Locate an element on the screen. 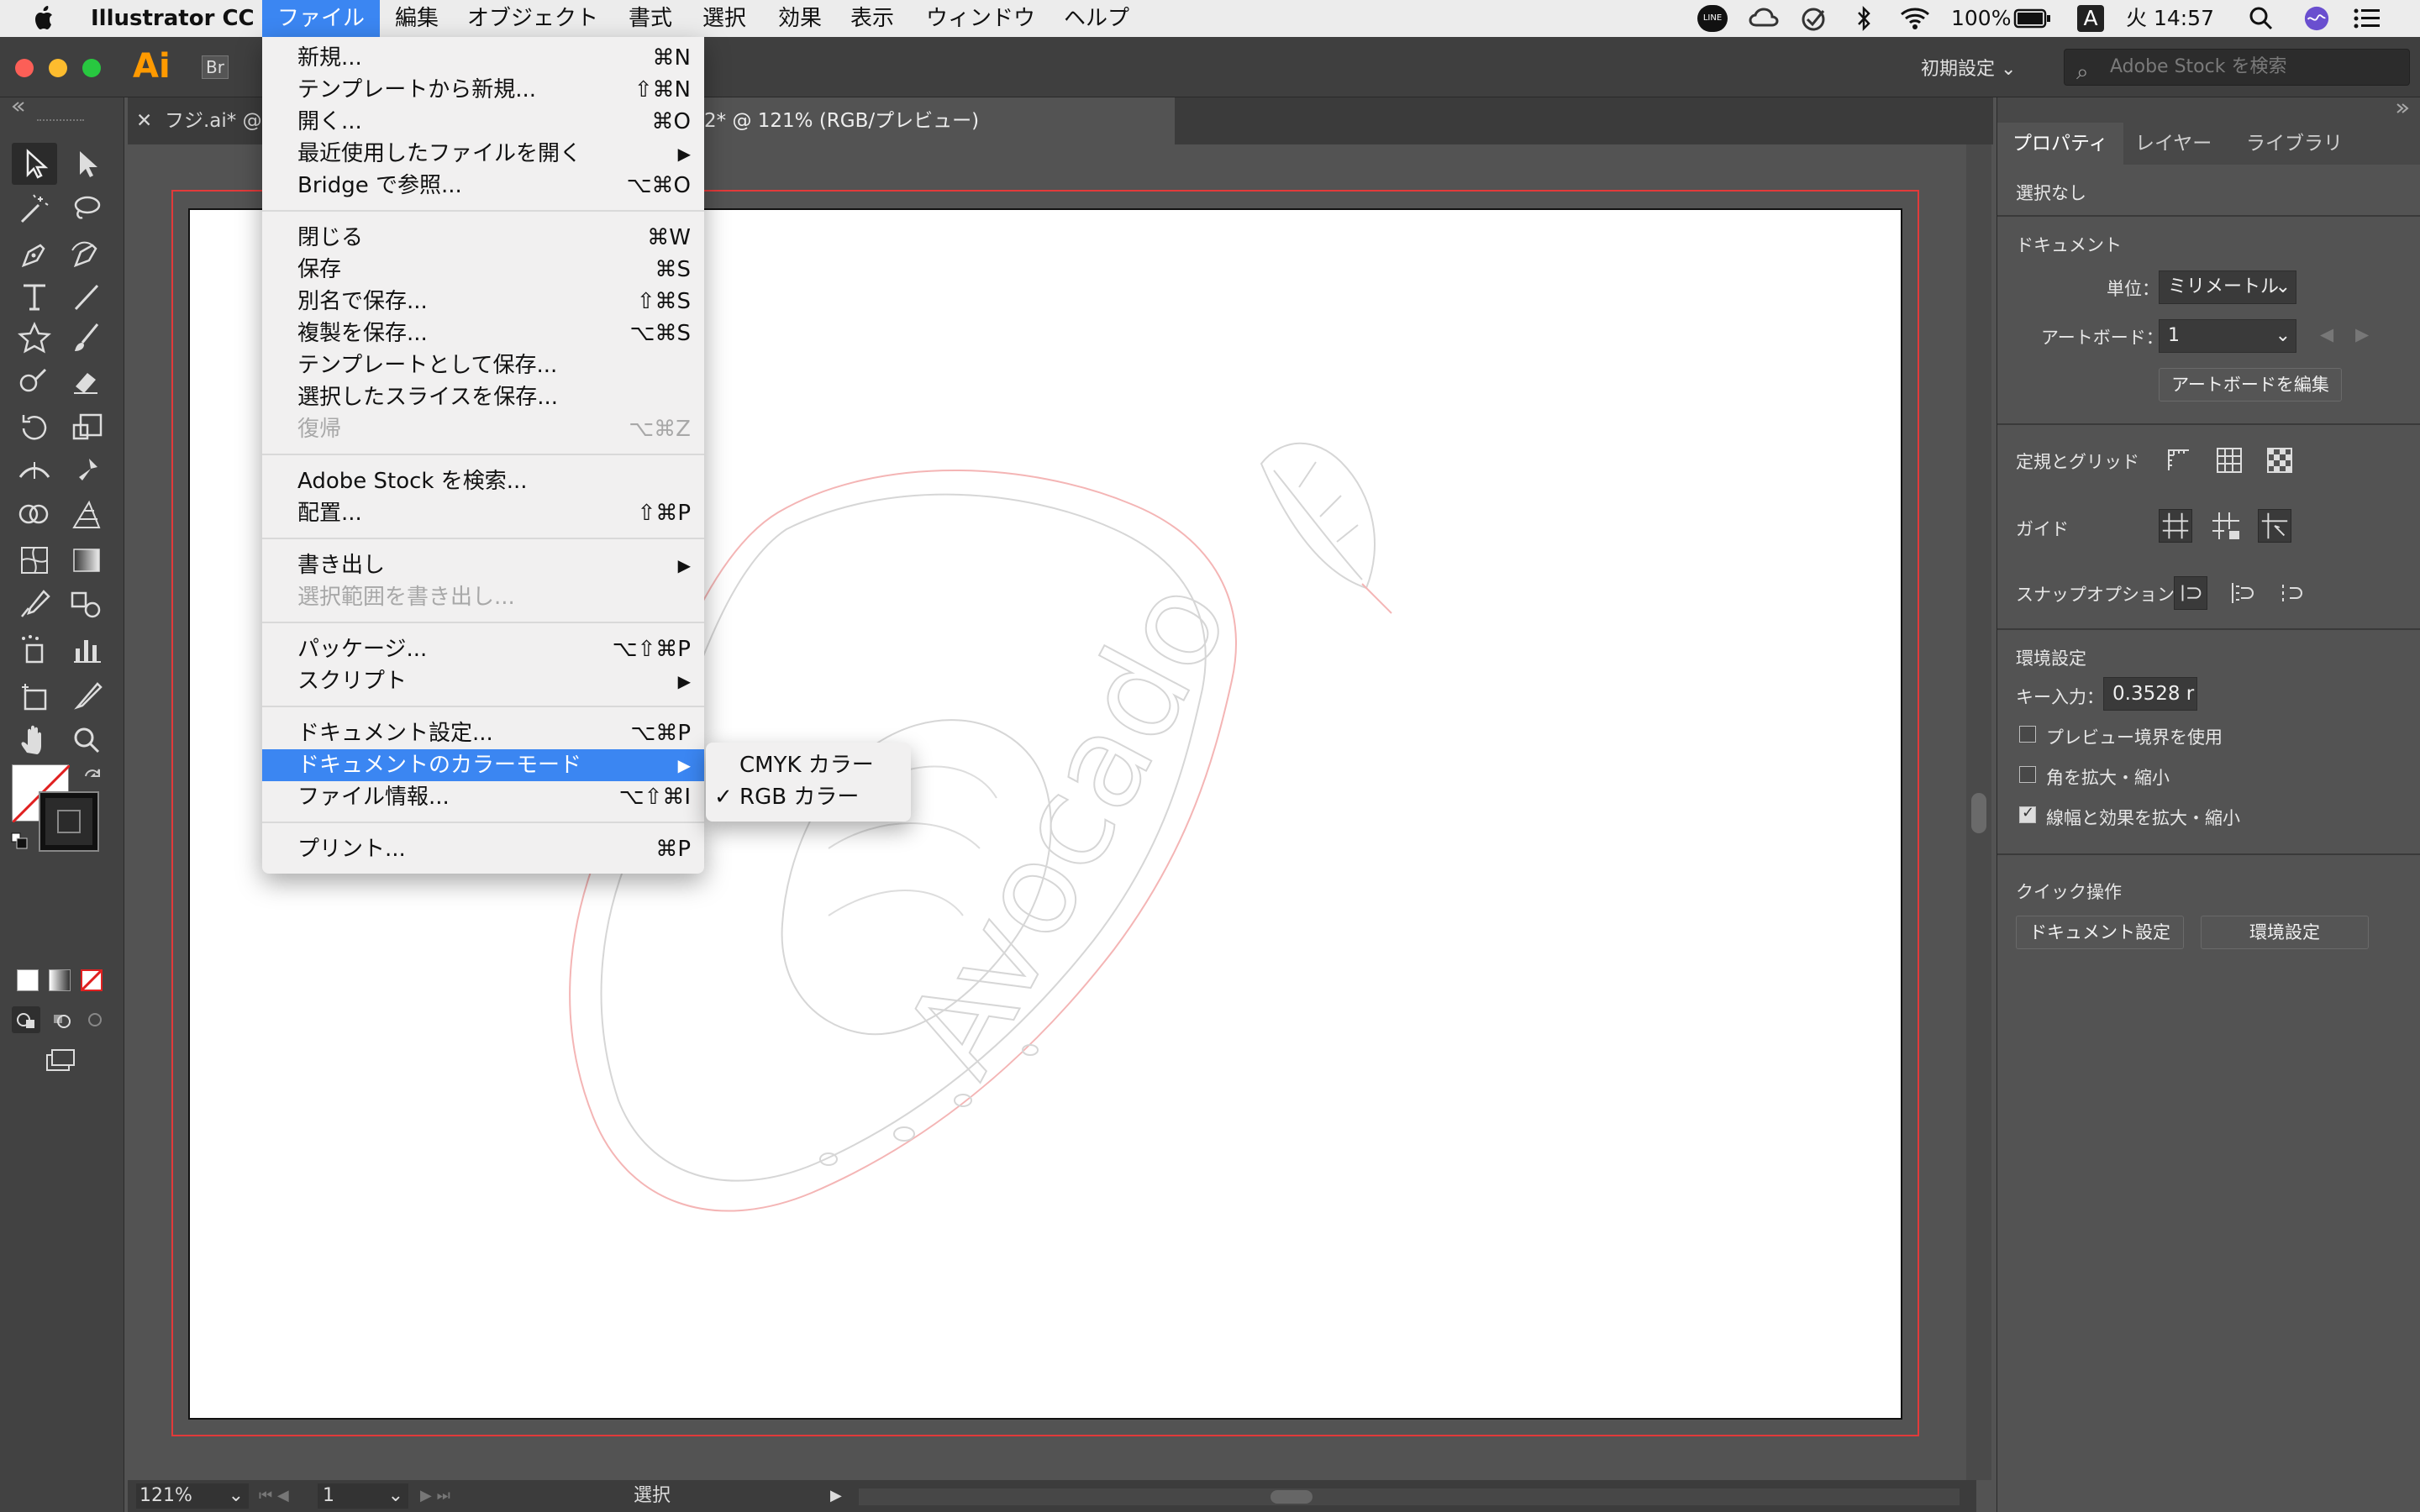 Image resolution: width=2420 pixels, height=1512 pixels. status-menu-arrow-icon: ▶ is located at coordinates (836, 1496).